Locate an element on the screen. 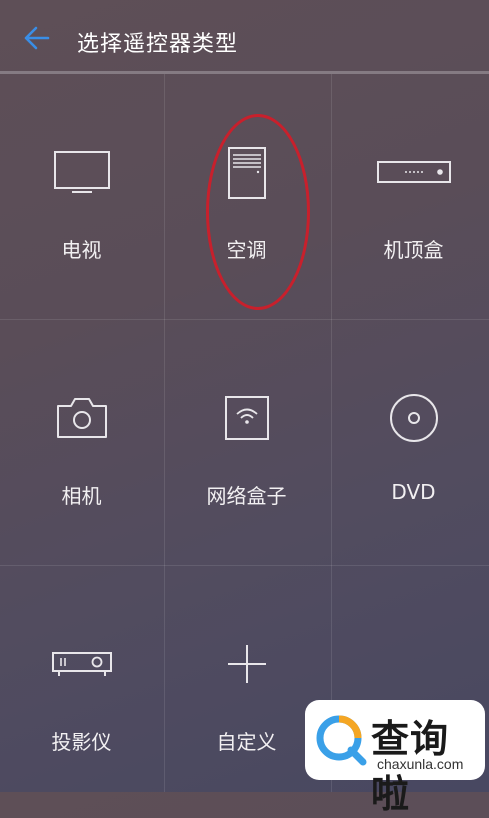  plus-icon is located at coordinates (246, 664).